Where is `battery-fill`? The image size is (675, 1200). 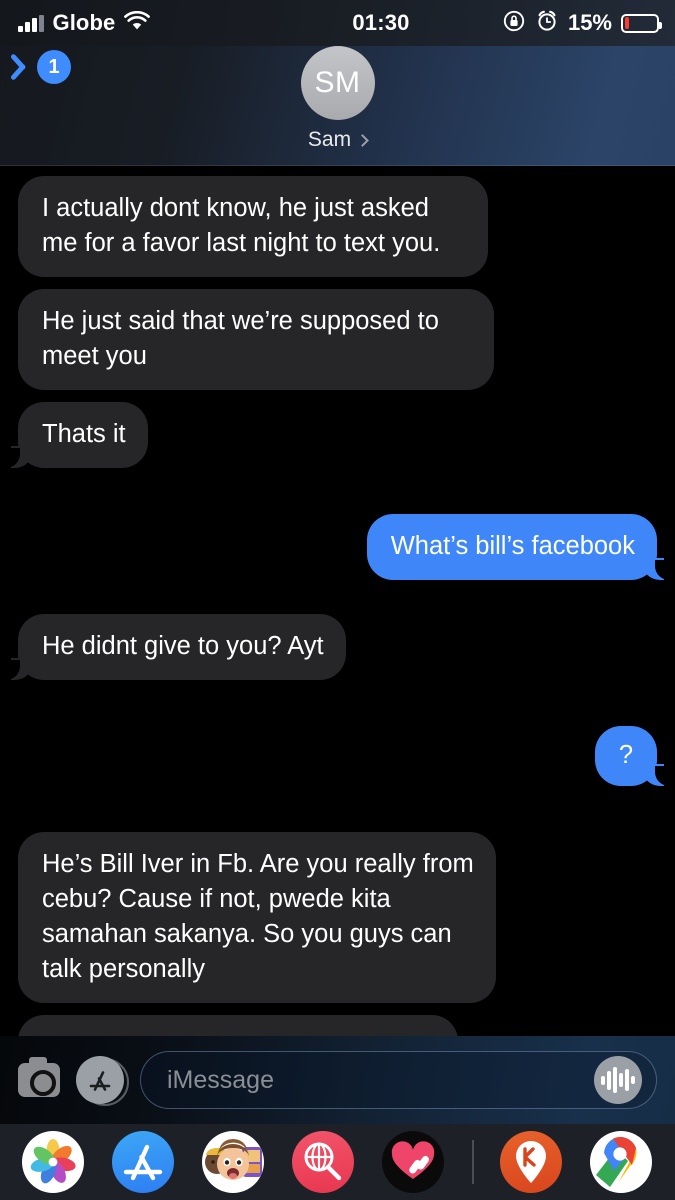 battery-fill is located at coordinates (627, 23).